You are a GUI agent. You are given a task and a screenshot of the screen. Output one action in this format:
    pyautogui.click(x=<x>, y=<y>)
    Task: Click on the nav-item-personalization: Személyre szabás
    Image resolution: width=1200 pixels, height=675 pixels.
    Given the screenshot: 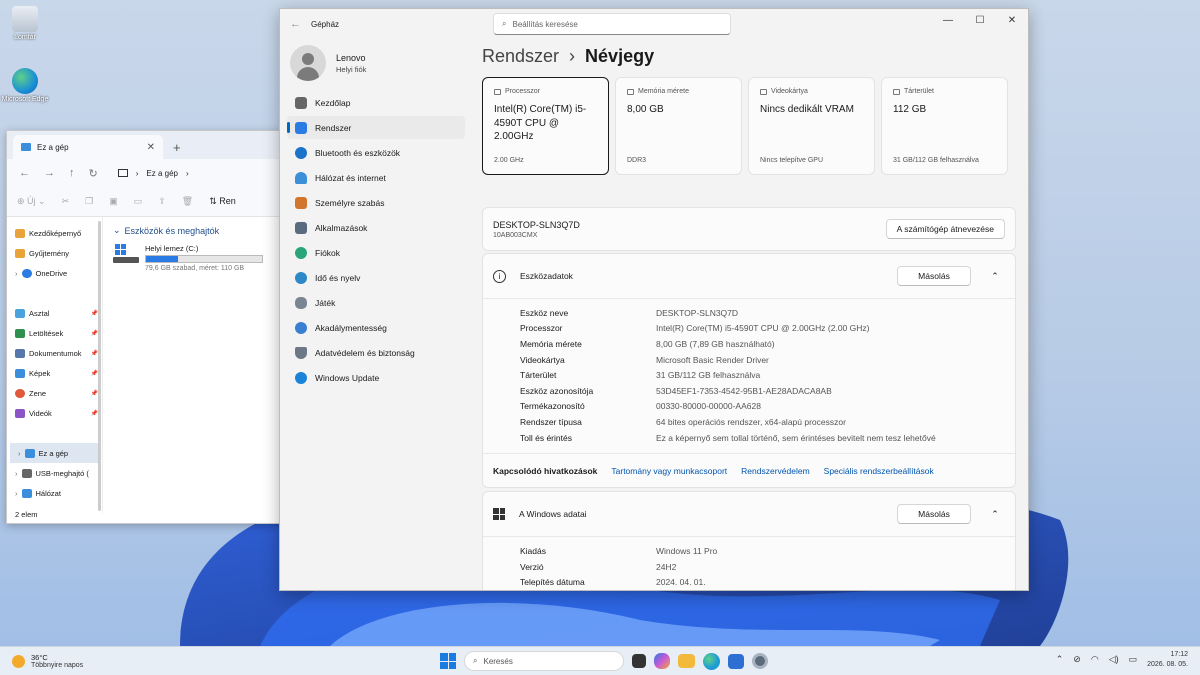 What is the action you would take?
    pyautogui.click(x=376, y=202)
    